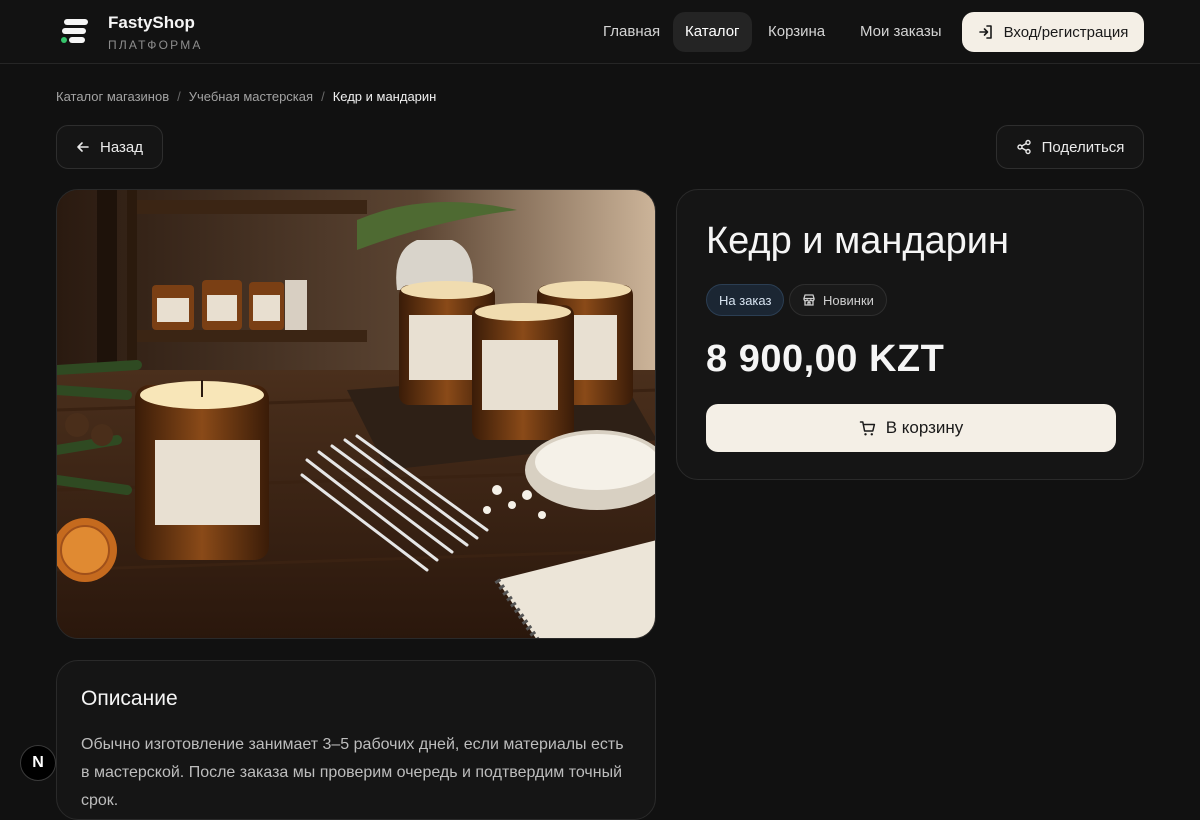 This screenshot has height=820, width=1200. Describe the element at coordinates (76, 31) in the screenshot. I see `logo-icon` at that location.